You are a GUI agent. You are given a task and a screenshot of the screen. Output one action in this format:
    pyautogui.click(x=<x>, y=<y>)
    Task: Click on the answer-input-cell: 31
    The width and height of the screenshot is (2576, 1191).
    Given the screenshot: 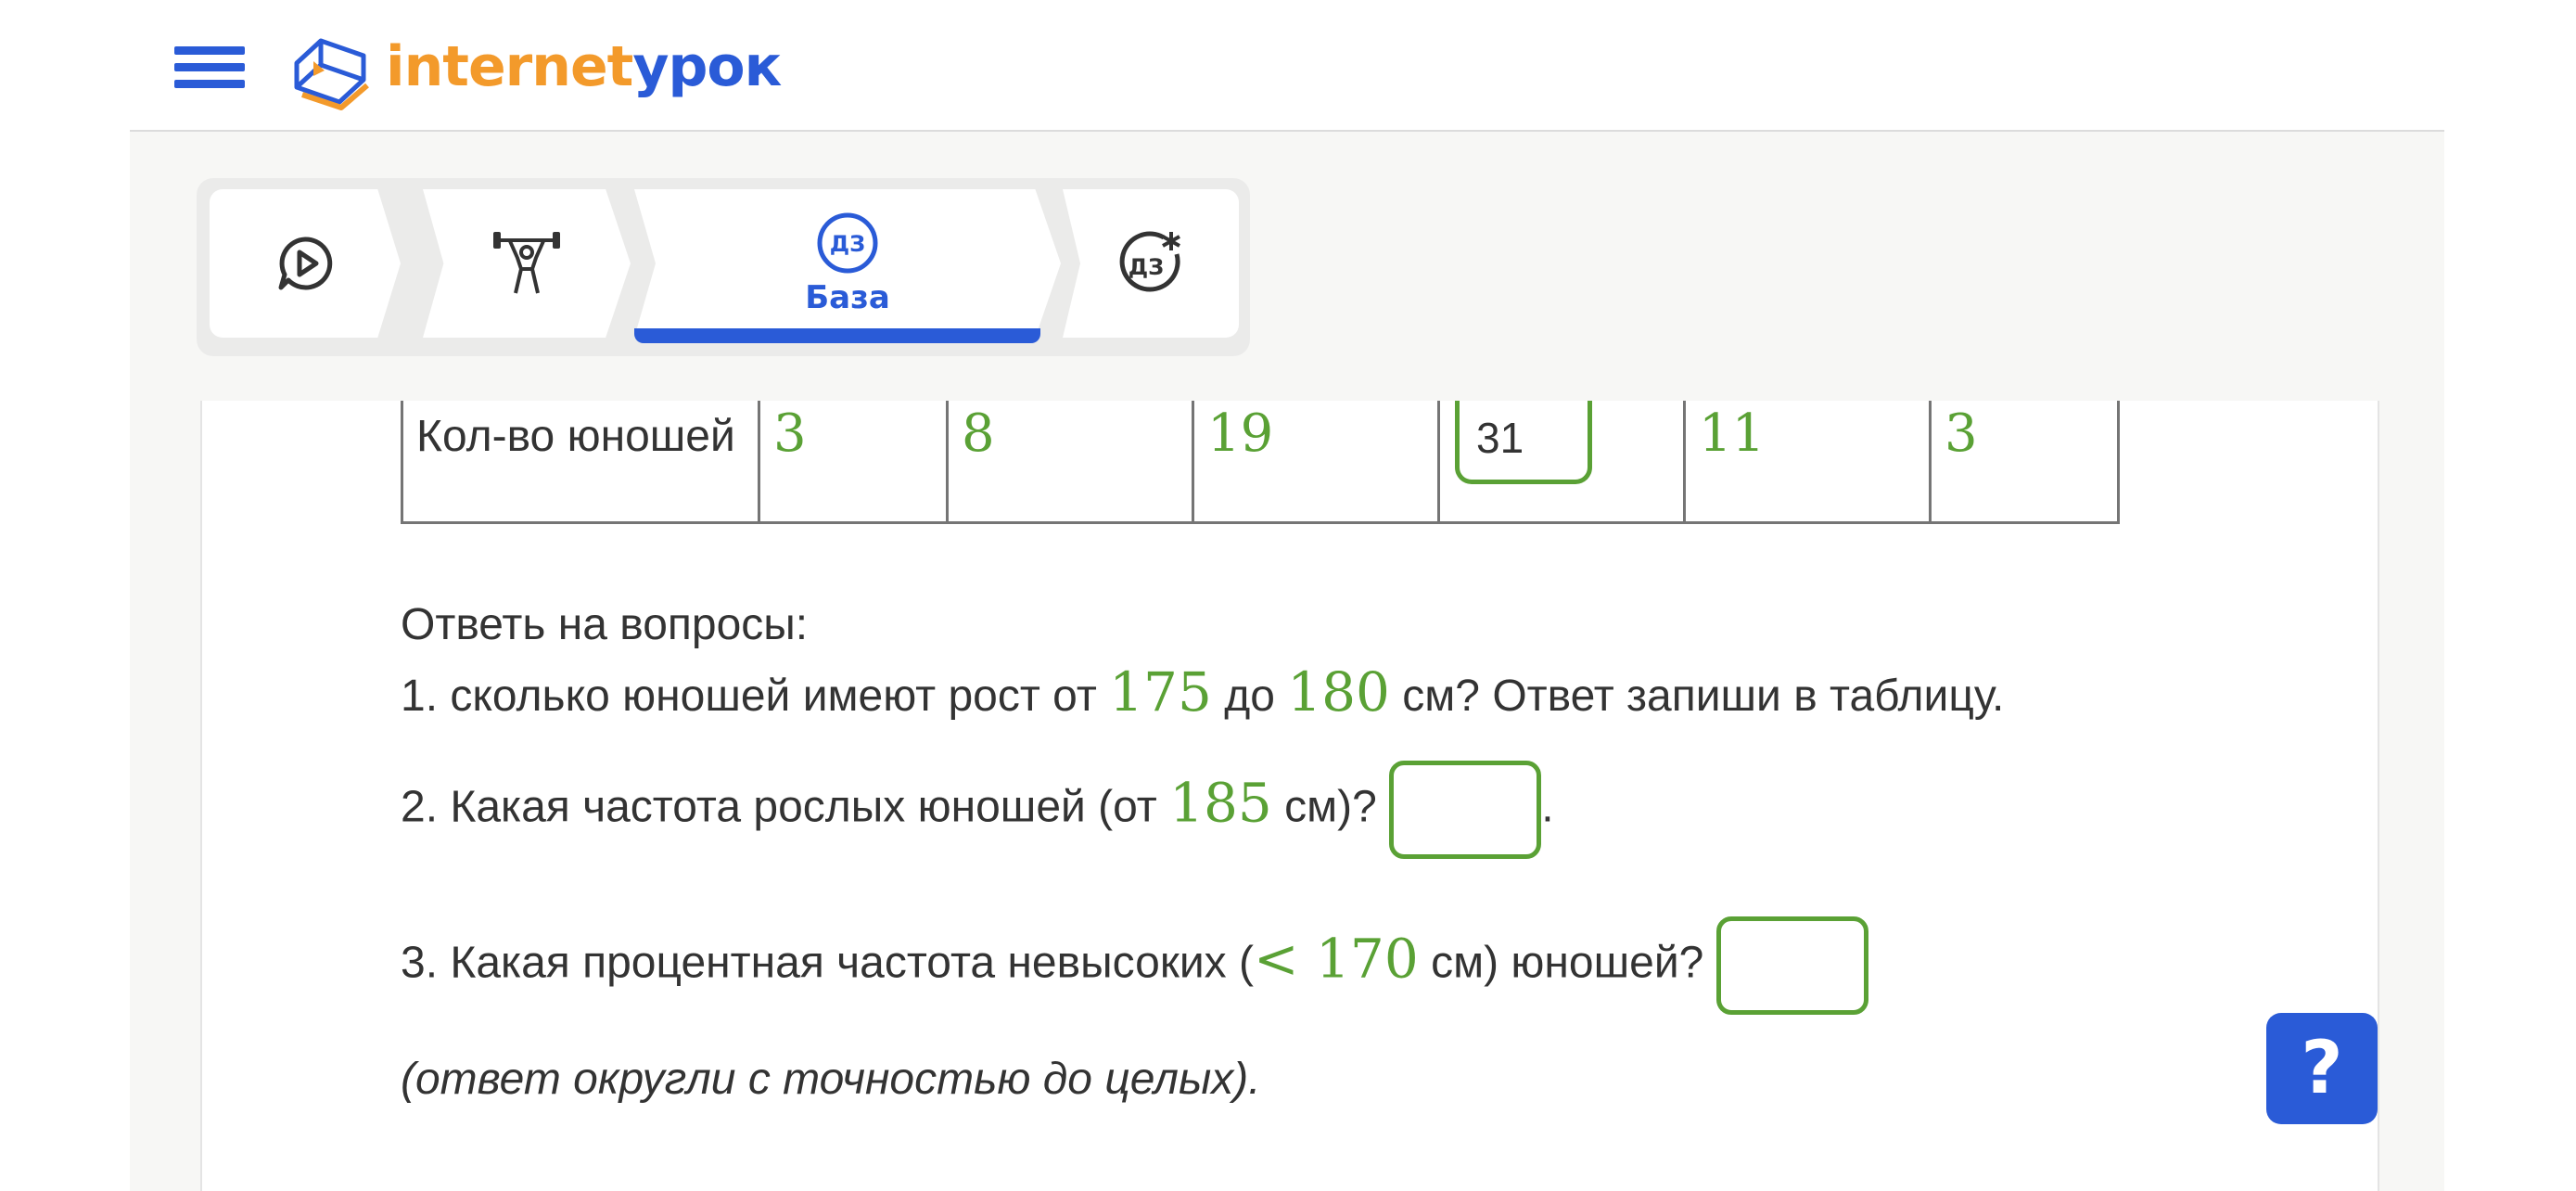 What is the action you would take?
    pyautogui.click(x=1524, y=442)
    